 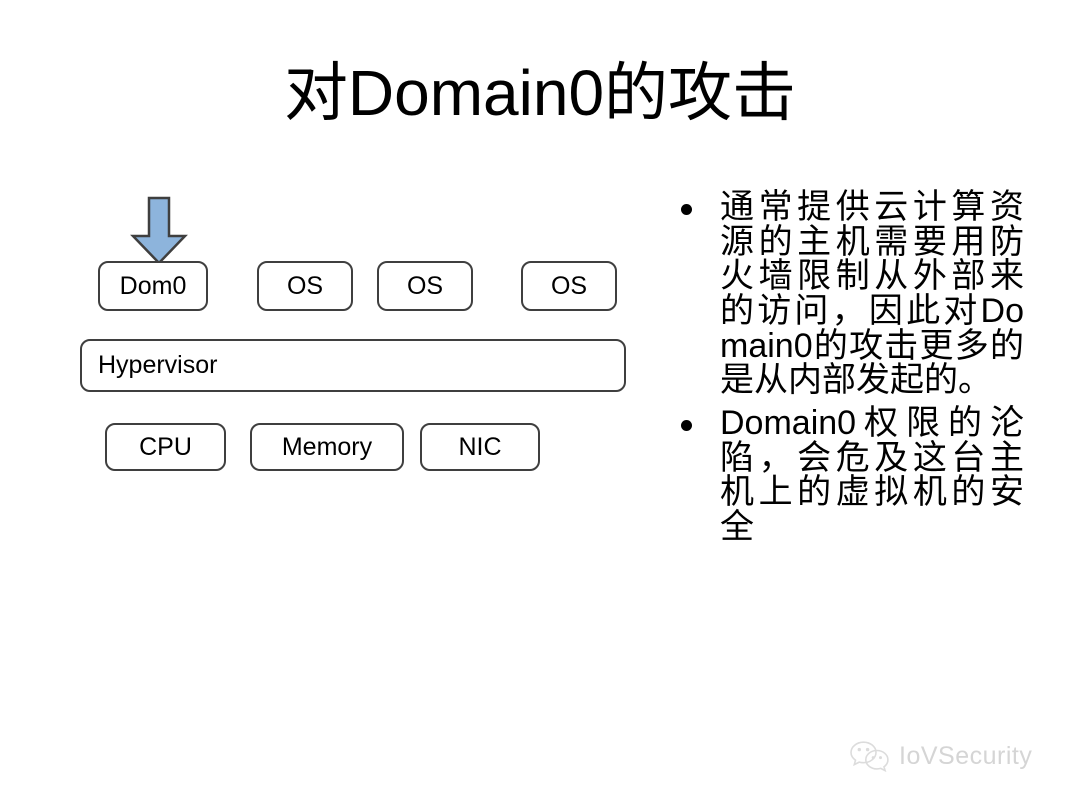 I want to click on wechat-logo-icon, so click(x=869, y=756).